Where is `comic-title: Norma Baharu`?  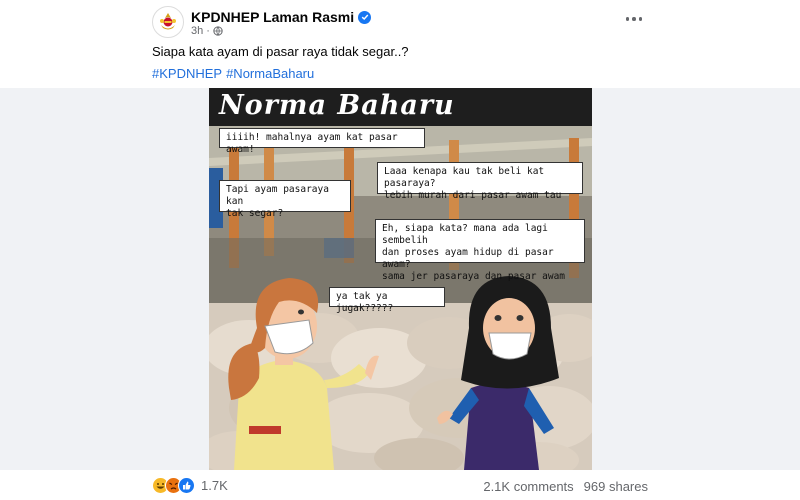
comic-title: Norma Baharu is located at coordinates (337, 105).